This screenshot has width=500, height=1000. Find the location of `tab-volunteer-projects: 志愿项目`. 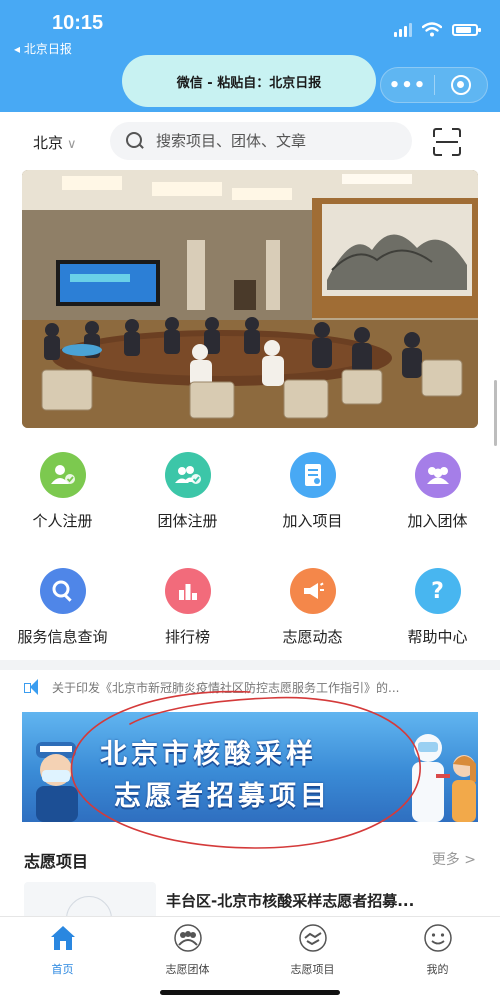

tab-volunteer-projects: 志愿项目 is located at coordinates (312, 950).